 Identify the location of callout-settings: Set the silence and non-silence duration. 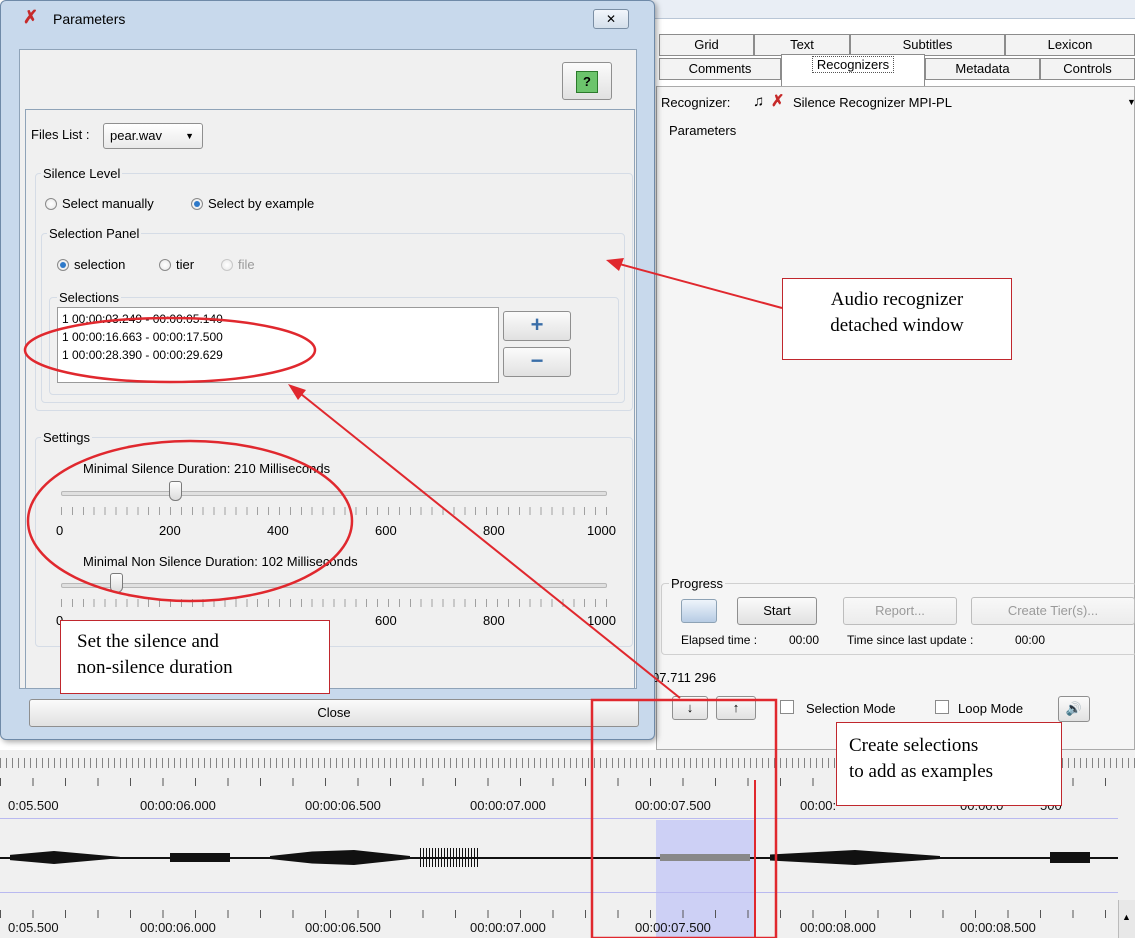
(195, 657).